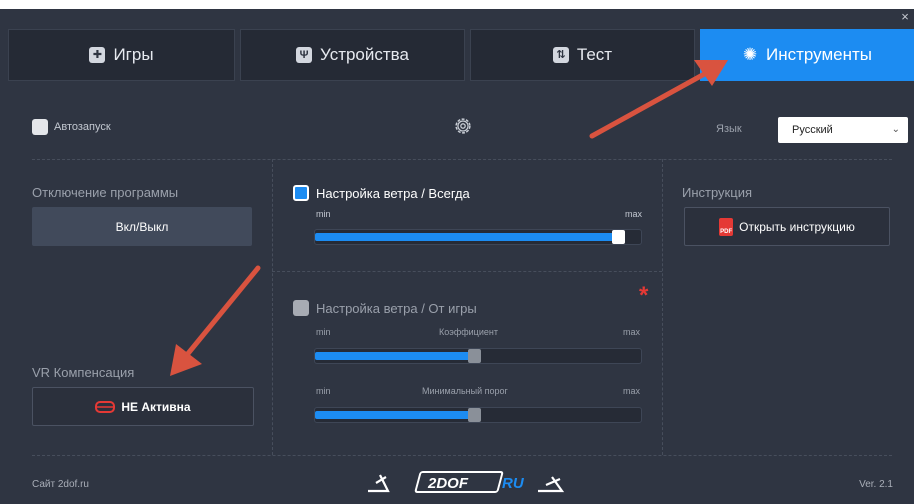 The width and height of the screenshot is (914, 504). Describe the element at coordinates (133, 54) in the screenshot. I see `tab-label: Игры` at that location.